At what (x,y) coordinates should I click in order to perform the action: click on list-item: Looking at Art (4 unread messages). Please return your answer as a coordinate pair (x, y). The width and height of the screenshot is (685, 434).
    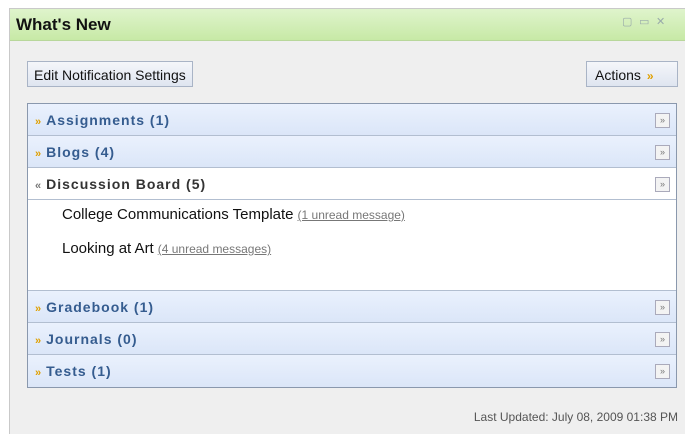
    Looking at the image, I should click on (166, 248).